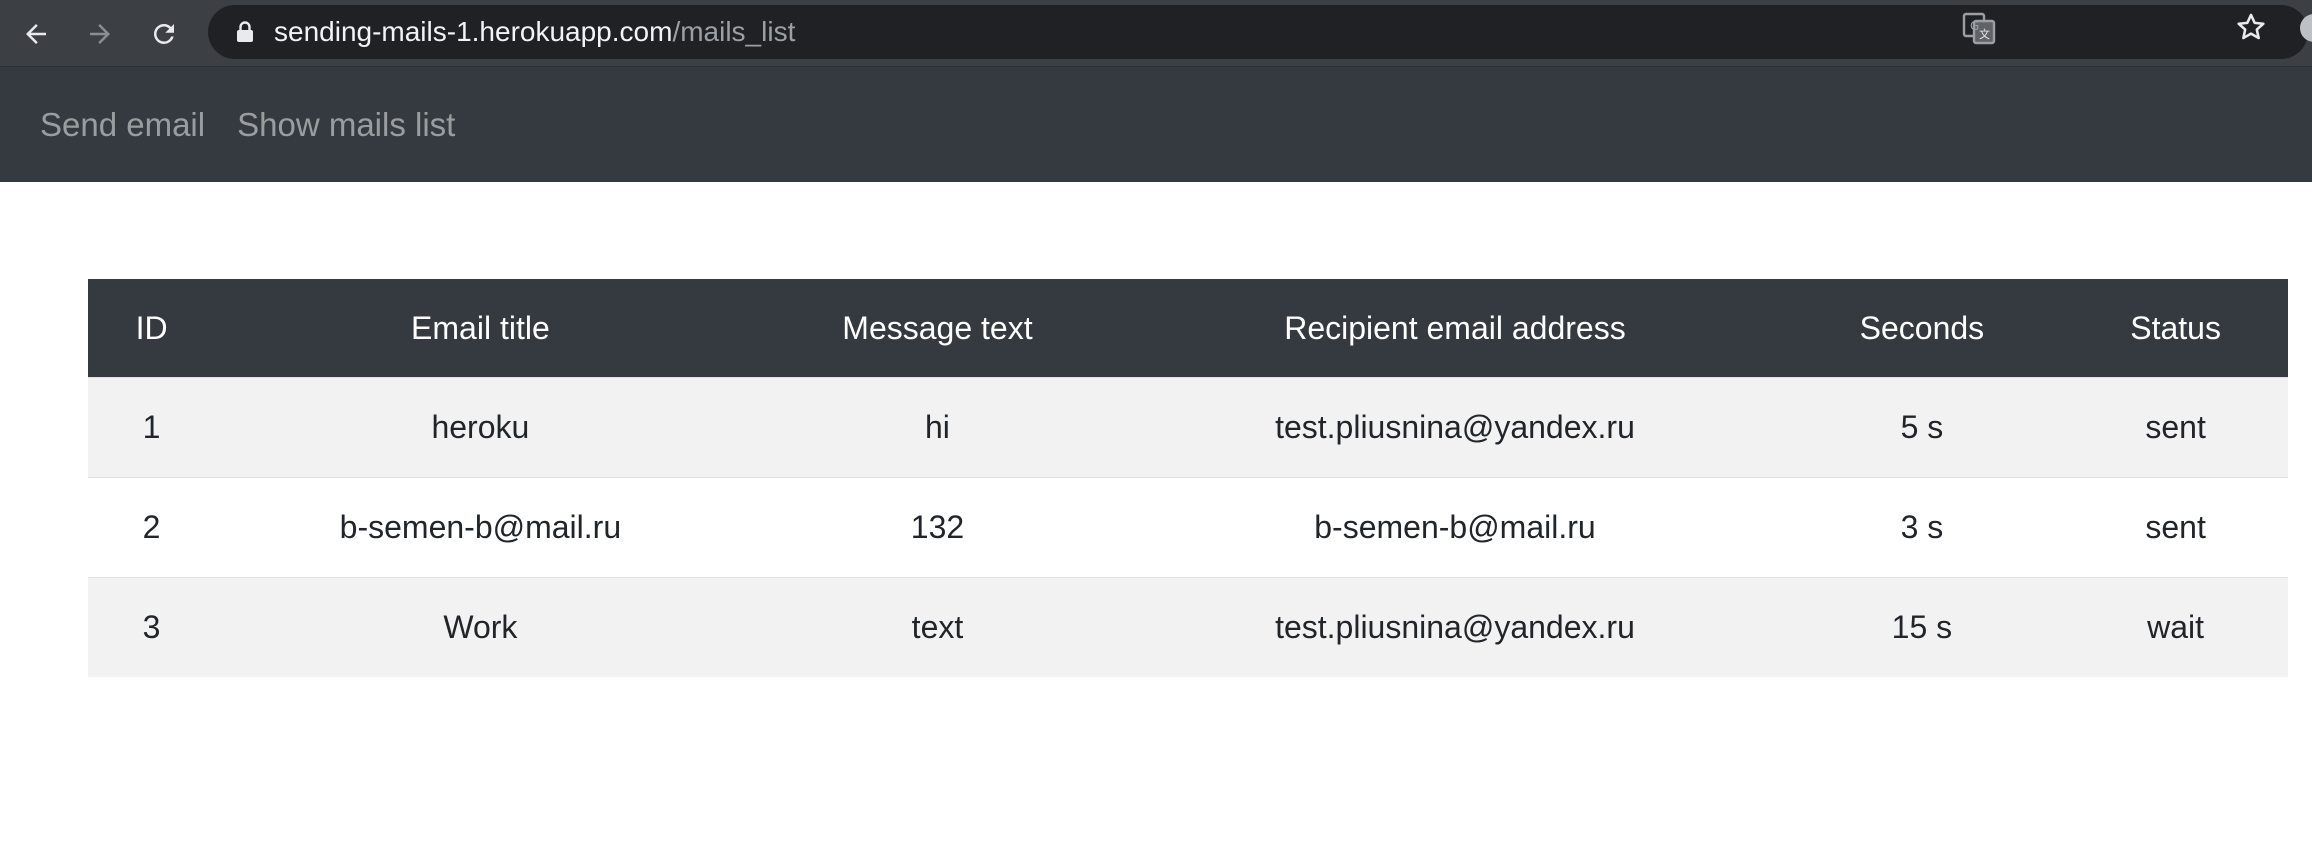 The image size is (2312, 850). What do you see at coordinates (122, 125) in the screenshot?
I see `send-email-link: Send email` at bounding box center [122, 125].